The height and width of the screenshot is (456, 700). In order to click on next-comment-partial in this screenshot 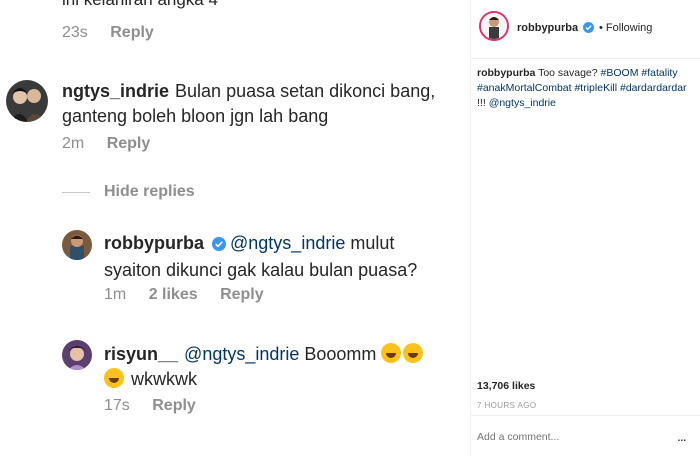, I will do `click(235, 453)`.